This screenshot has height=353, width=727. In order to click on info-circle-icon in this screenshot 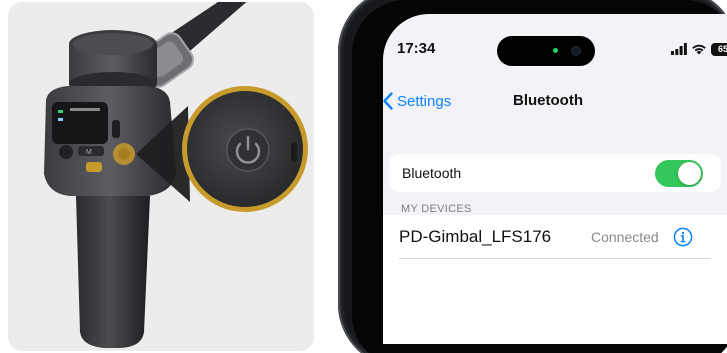, I will do `click(683, 237)`.